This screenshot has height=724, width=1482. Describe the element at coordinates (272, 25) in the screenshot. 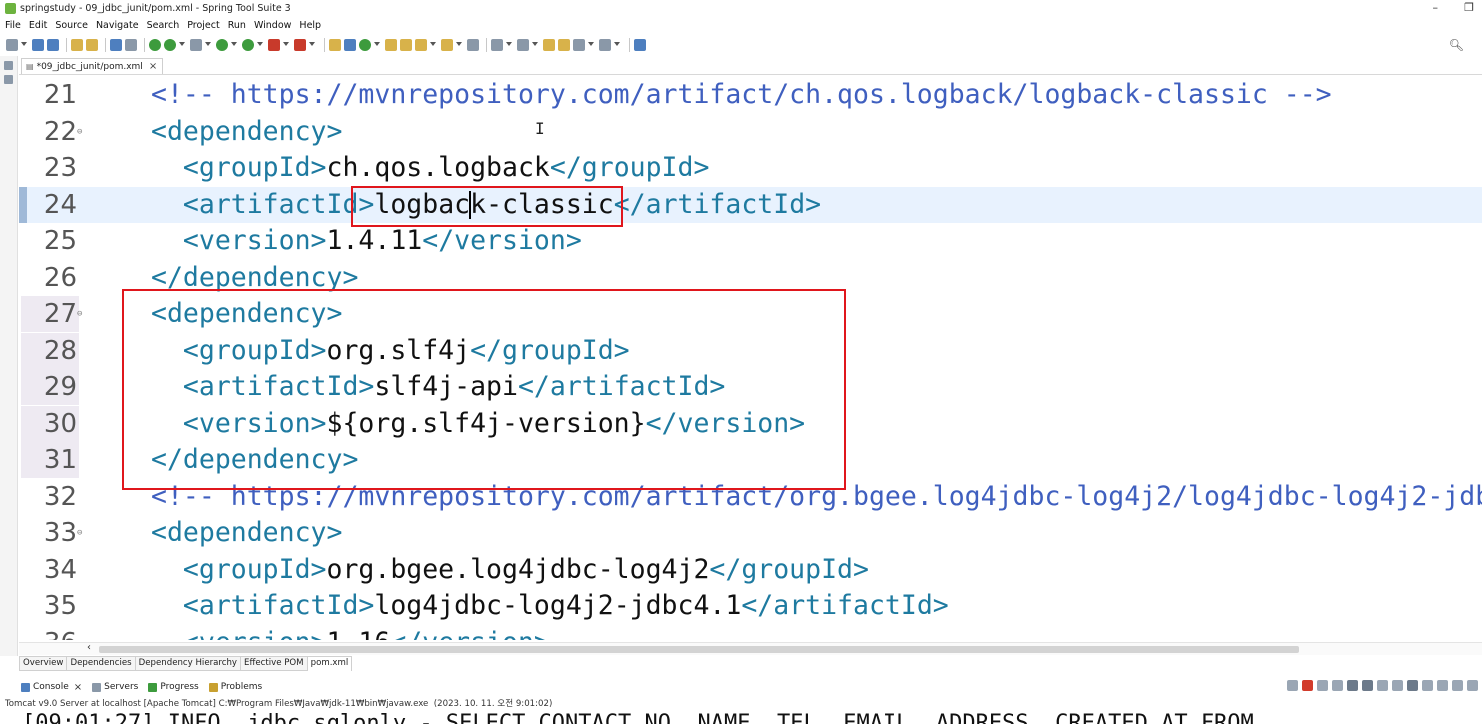

I see `menu-window: Window` at that location.